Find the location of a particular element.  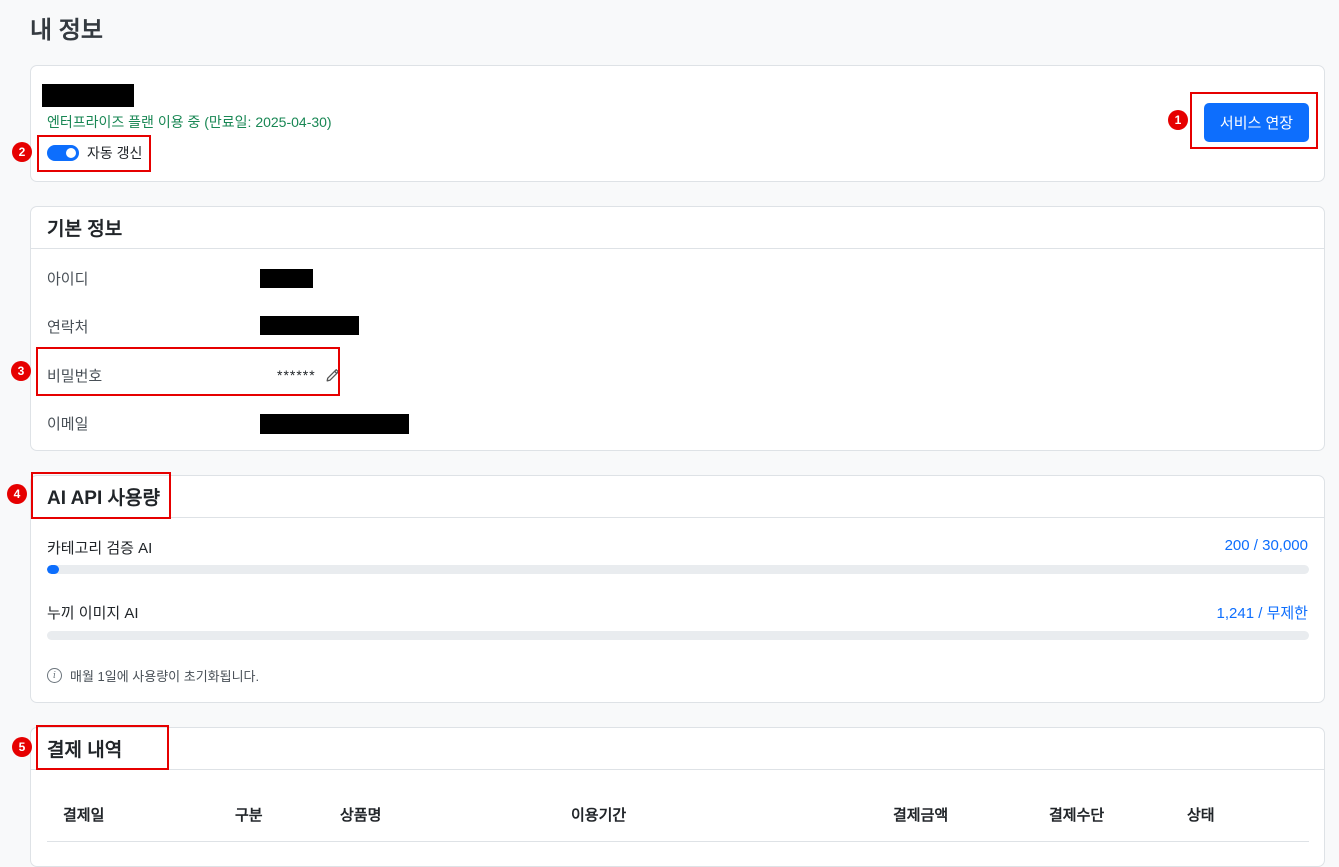

annotation-marker: 1 is located at coordinates (1178, 120).